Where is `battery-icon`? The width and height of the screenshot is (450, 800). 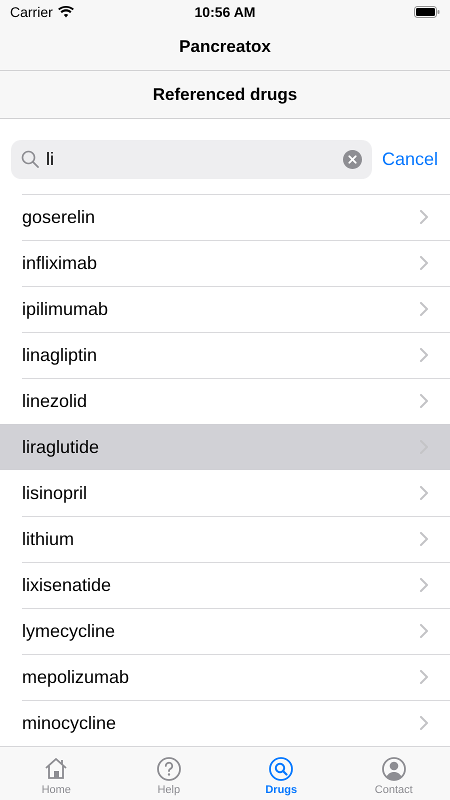
battery-icon is located at coordinates (427, 12).